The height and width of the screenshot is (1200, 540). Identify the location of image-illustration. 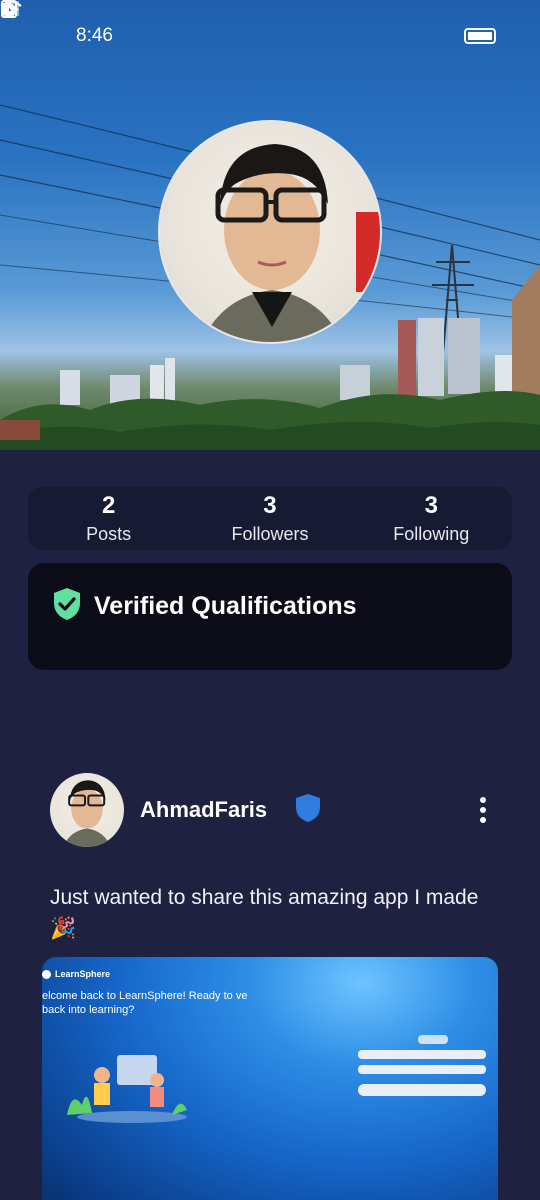
(127, 1089).